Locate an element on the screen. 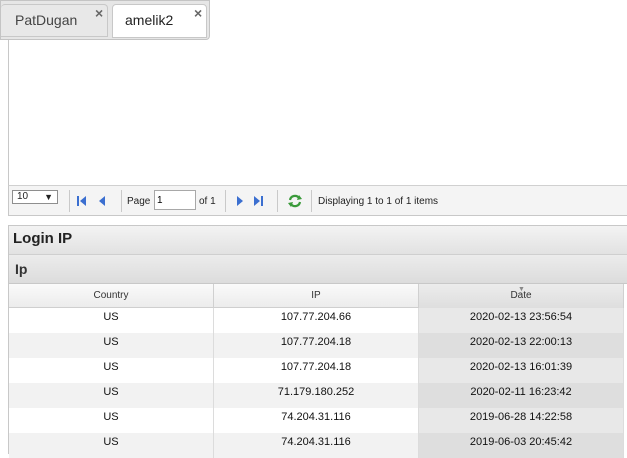  cell-ip: 71.179.180.252 is located at coordinates (316, 395).